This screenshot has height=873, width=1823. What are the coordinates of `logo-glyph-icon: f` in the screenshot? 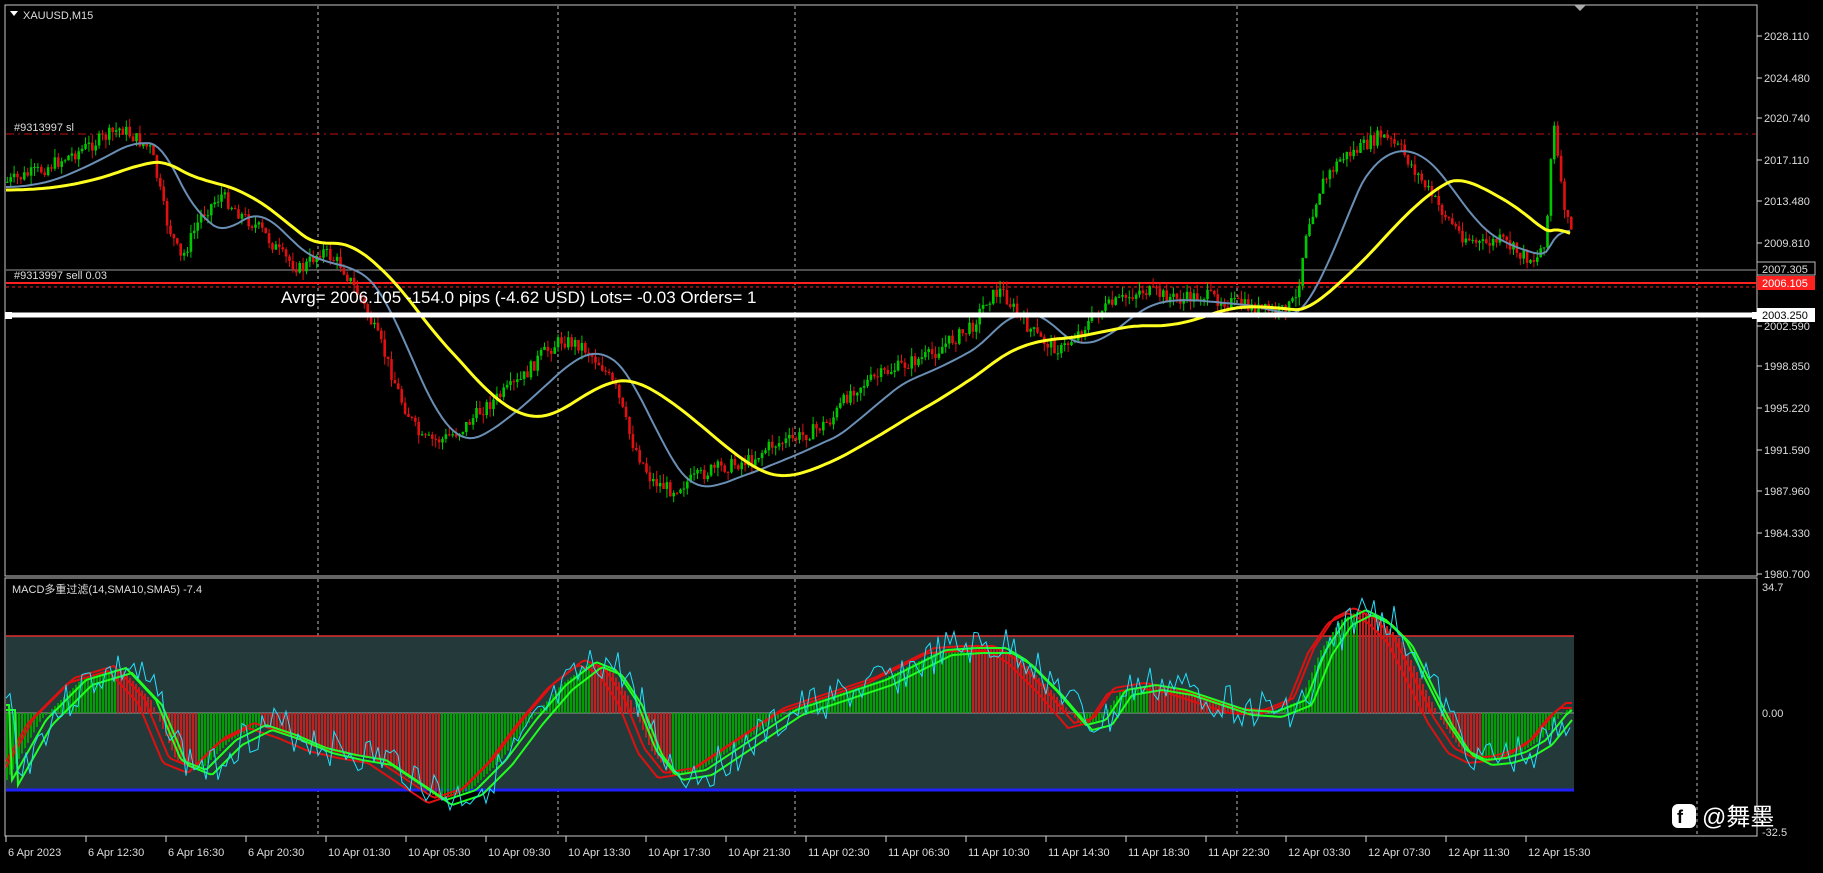 It's located at (1680, 817).